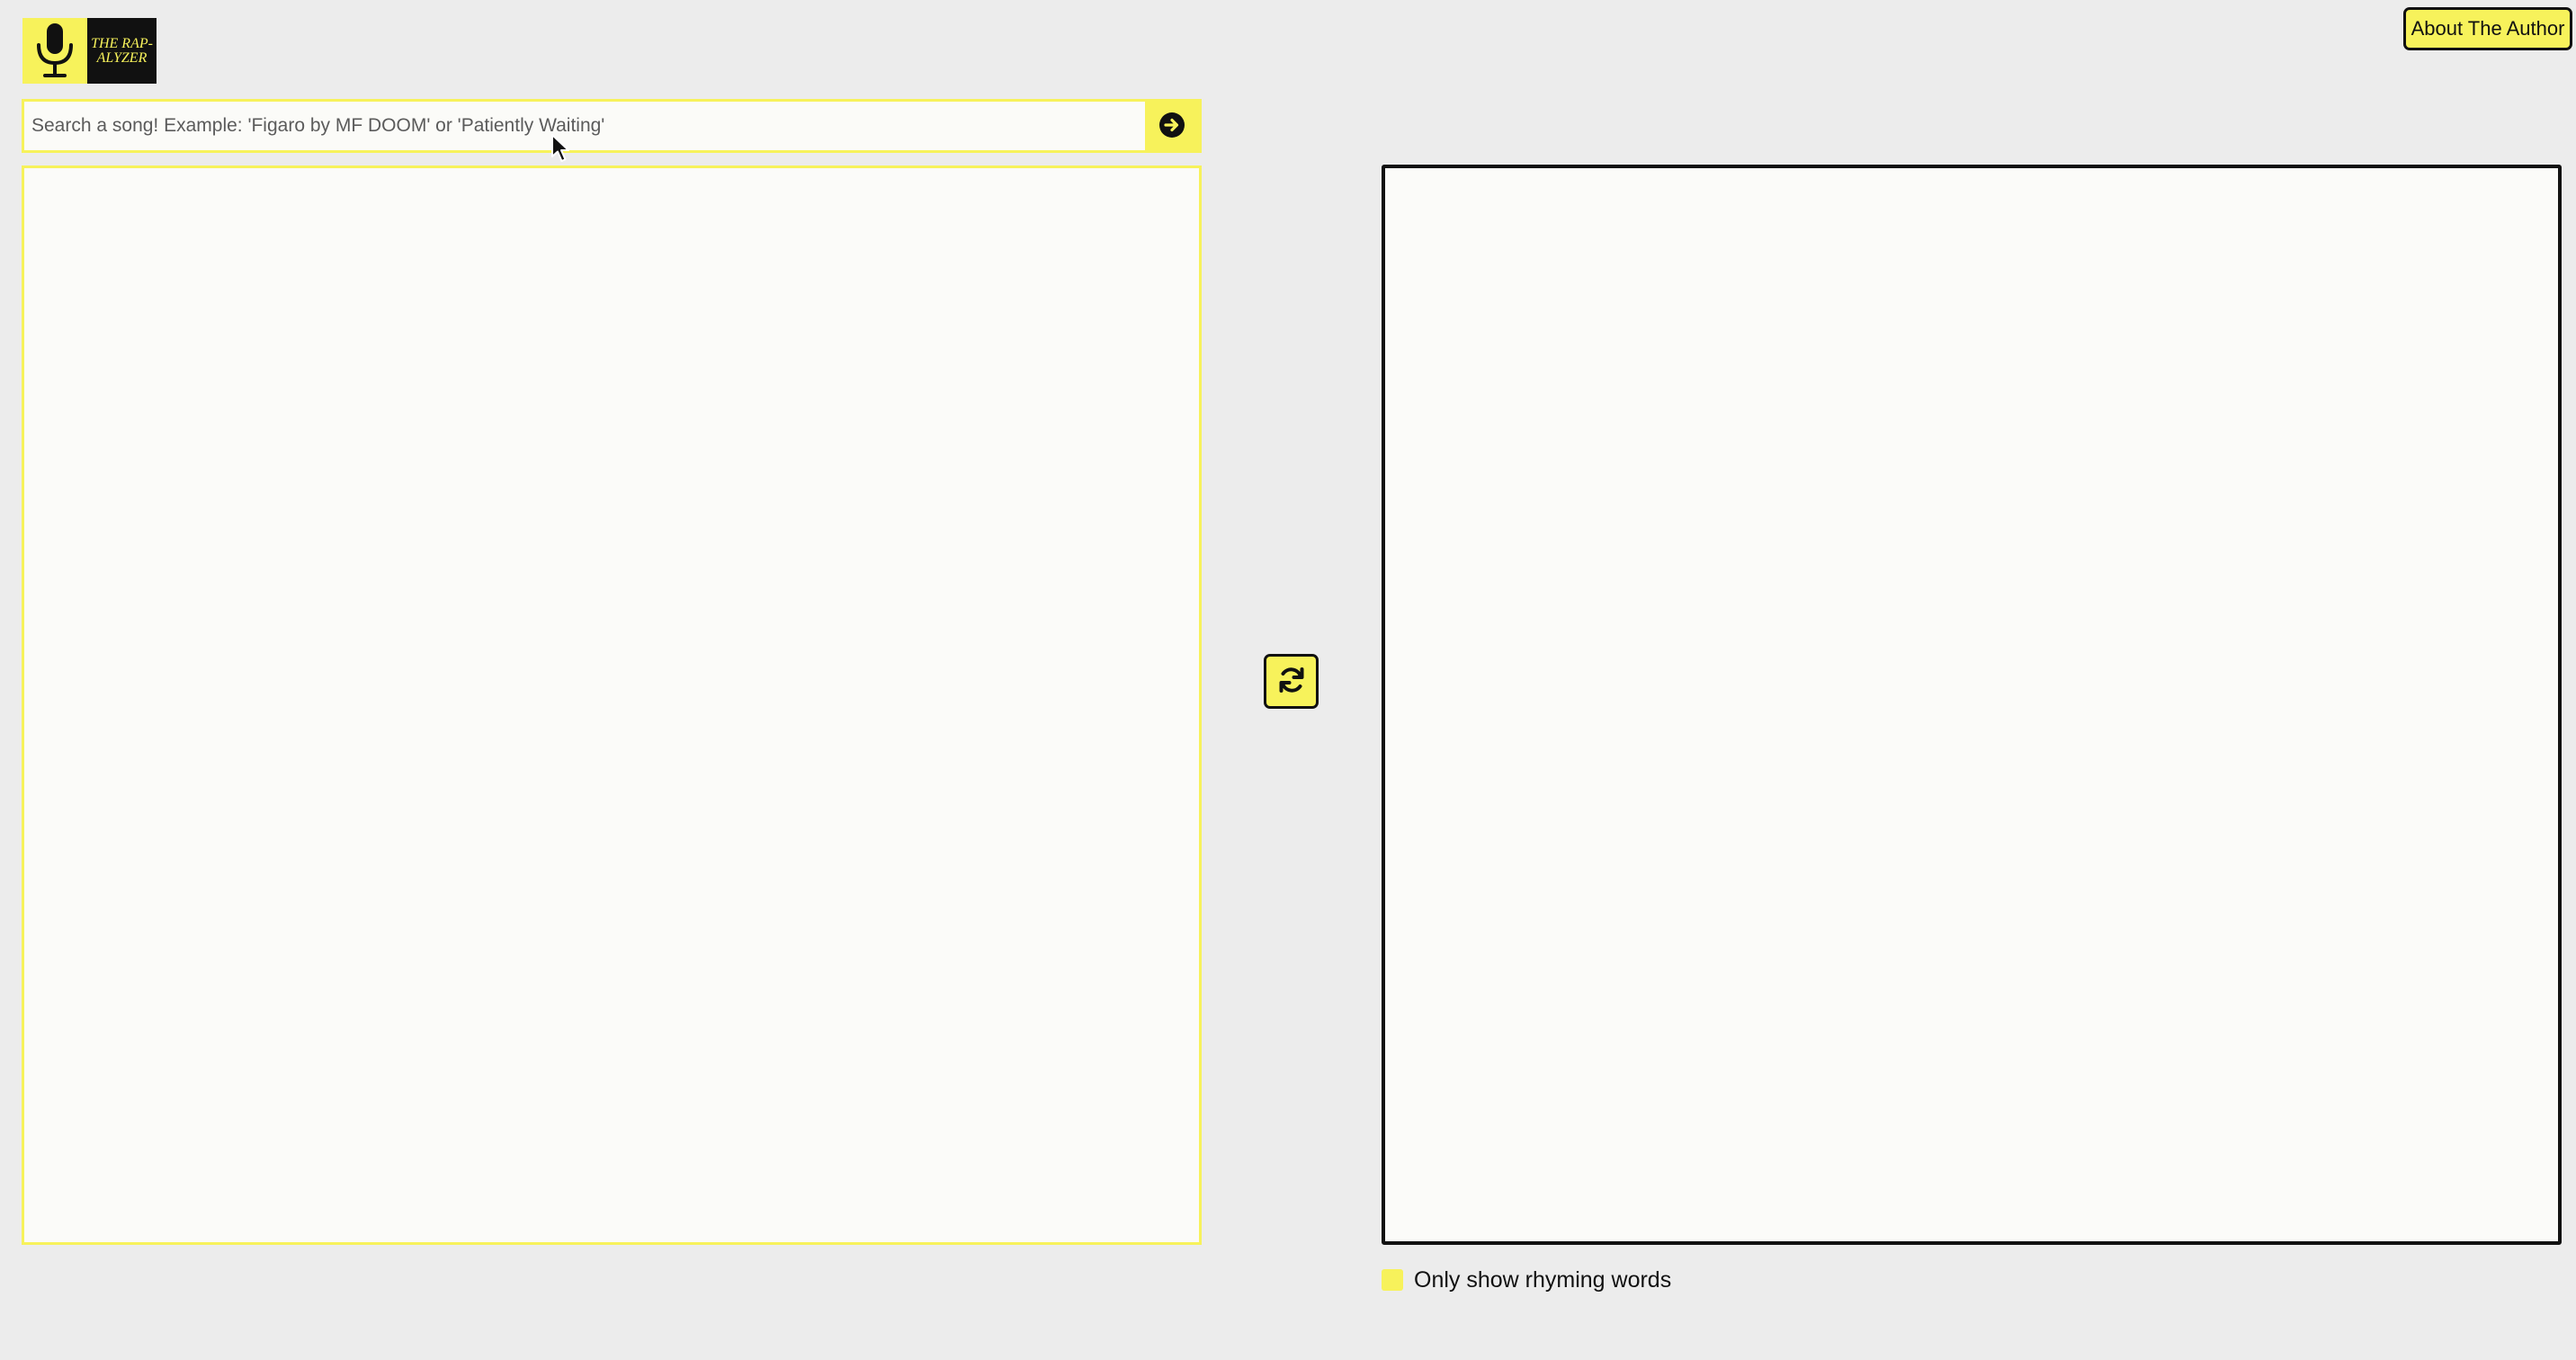  I want to click on logo-line-2: ALYZER, so click(122, 57).